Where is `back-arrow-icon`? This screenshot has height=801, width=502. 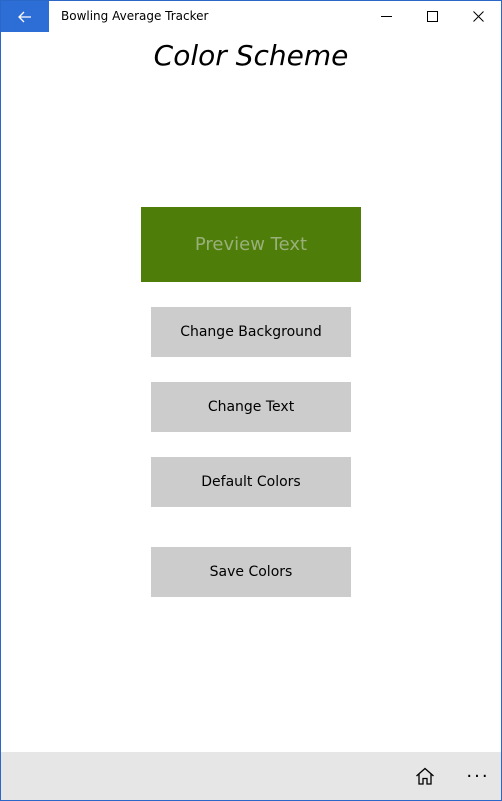 back-arrow-icon is located at coordinates (24, 16).